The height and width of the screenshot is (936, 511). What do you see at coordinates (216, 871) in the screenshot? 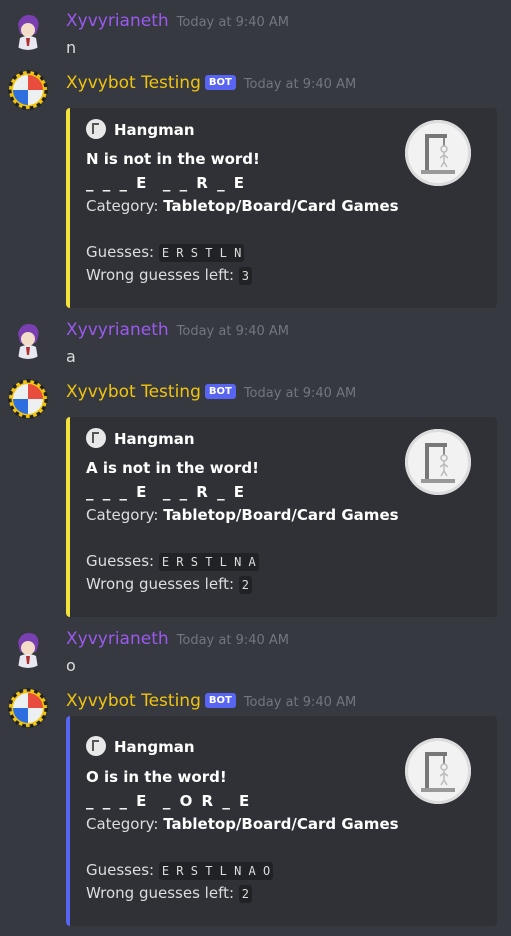
I see `guesses-code: E R S T L N A O` at bounding box center [216, 871].